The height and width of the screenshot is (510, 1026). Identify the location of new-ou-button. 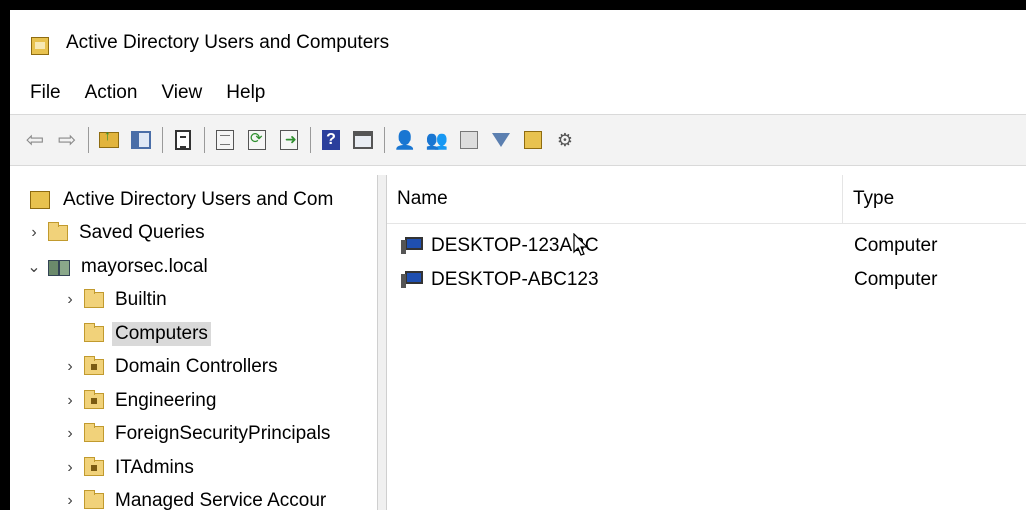
(469, 140).